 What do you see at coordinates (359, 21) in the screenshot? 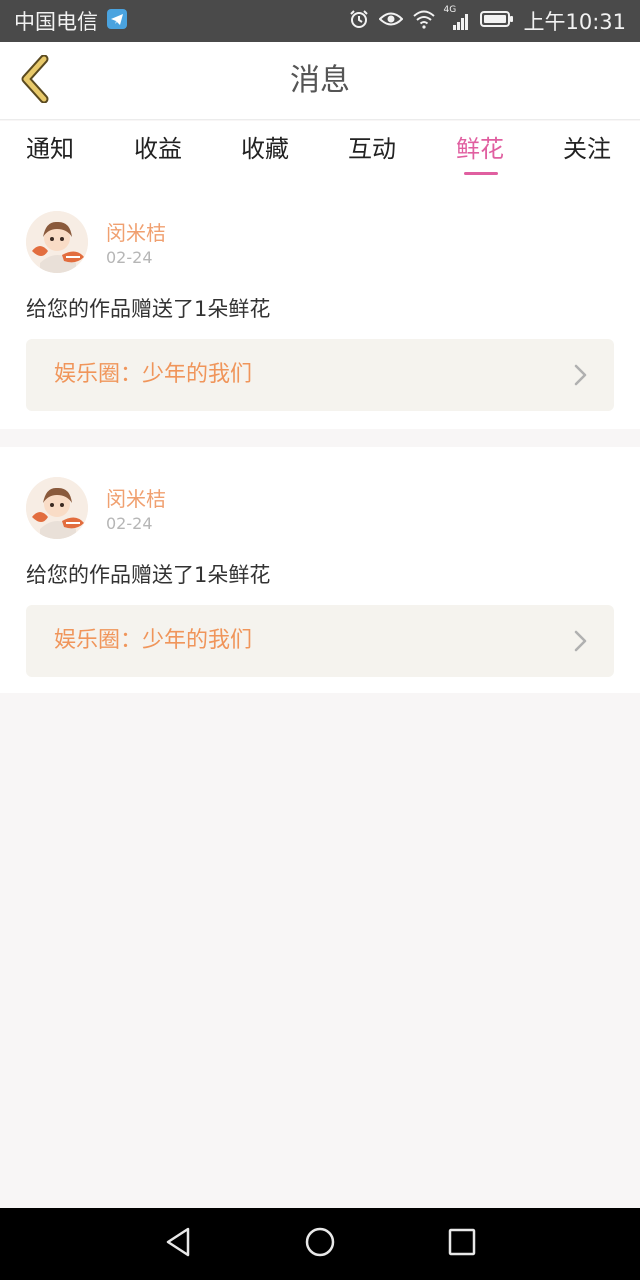
I see `alarm-icon` at bounding box center [359, 21].